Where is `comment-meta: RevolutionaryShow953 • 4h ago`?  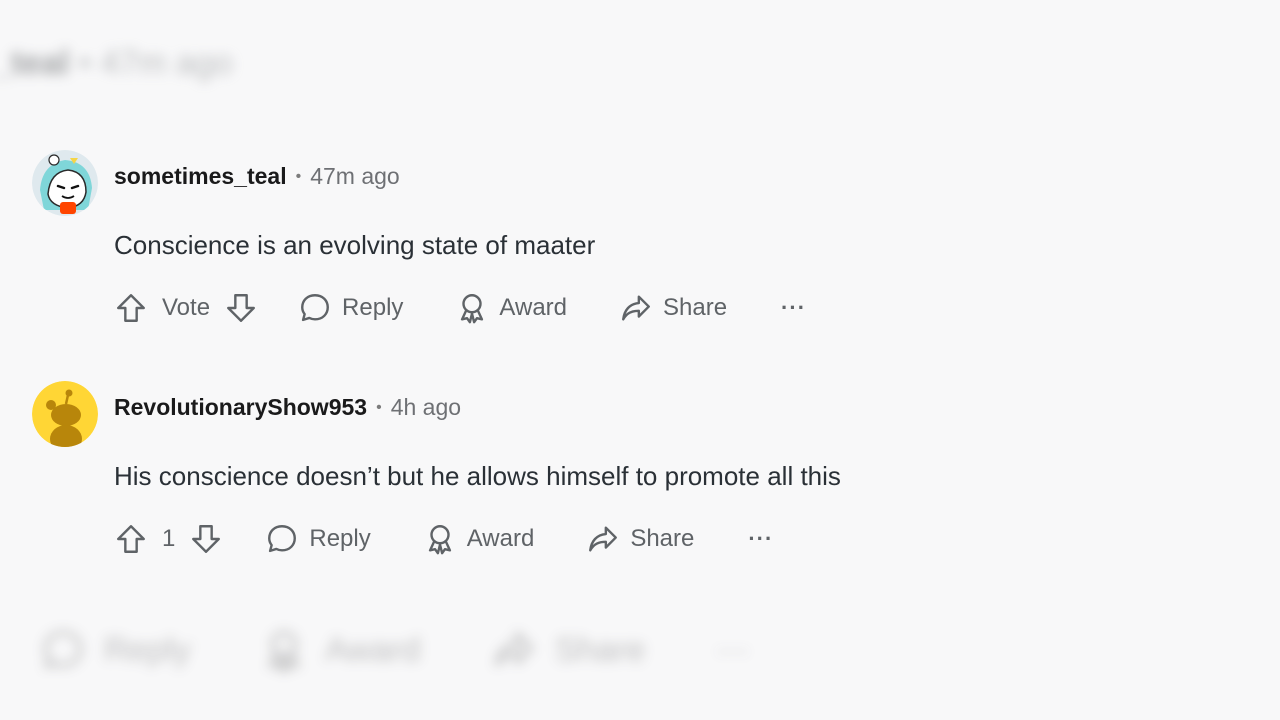
comment-meta: RevolutionaryShow953 • 4h ago is located at coordinates (287, 407).